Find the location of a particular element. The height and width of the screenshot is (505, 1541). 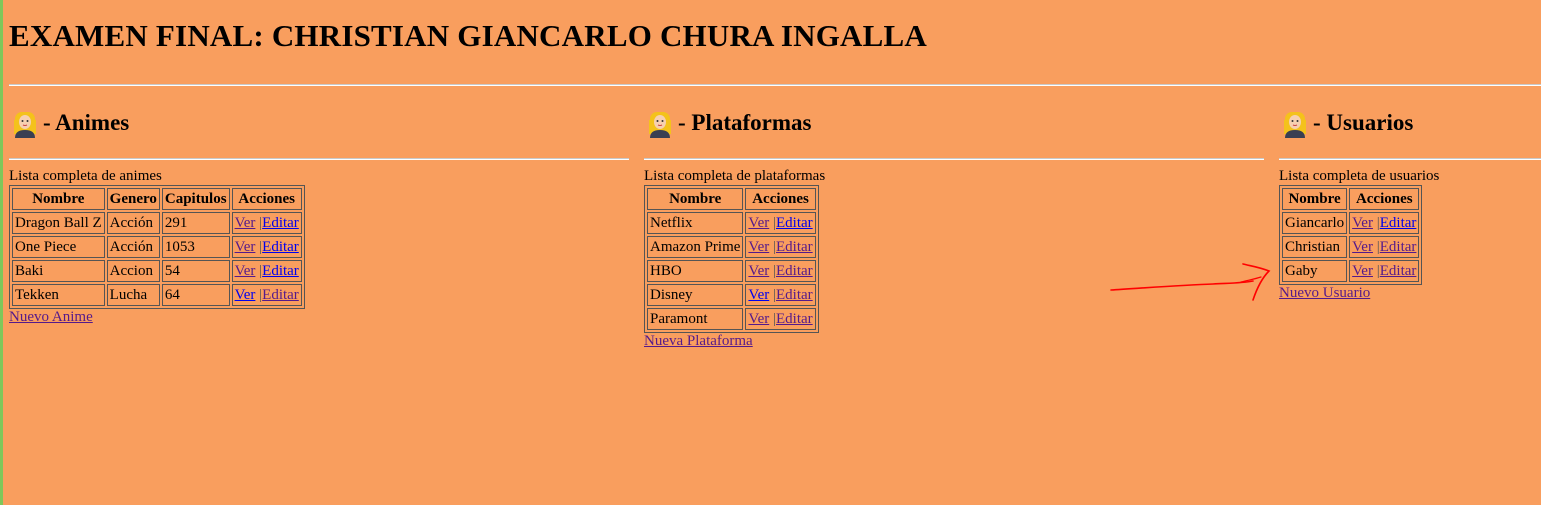

table-row: Giancarlo Ver |Editar is located at coordinates (1351, 223).